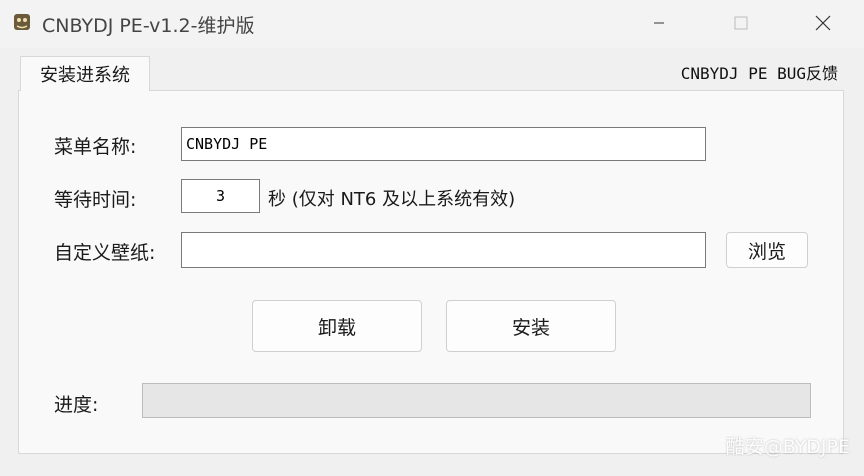  What do you see at coordinates (767, 250) in the screenshot?
I see `browse-button: 浏览` at bounding box center [767, 250].